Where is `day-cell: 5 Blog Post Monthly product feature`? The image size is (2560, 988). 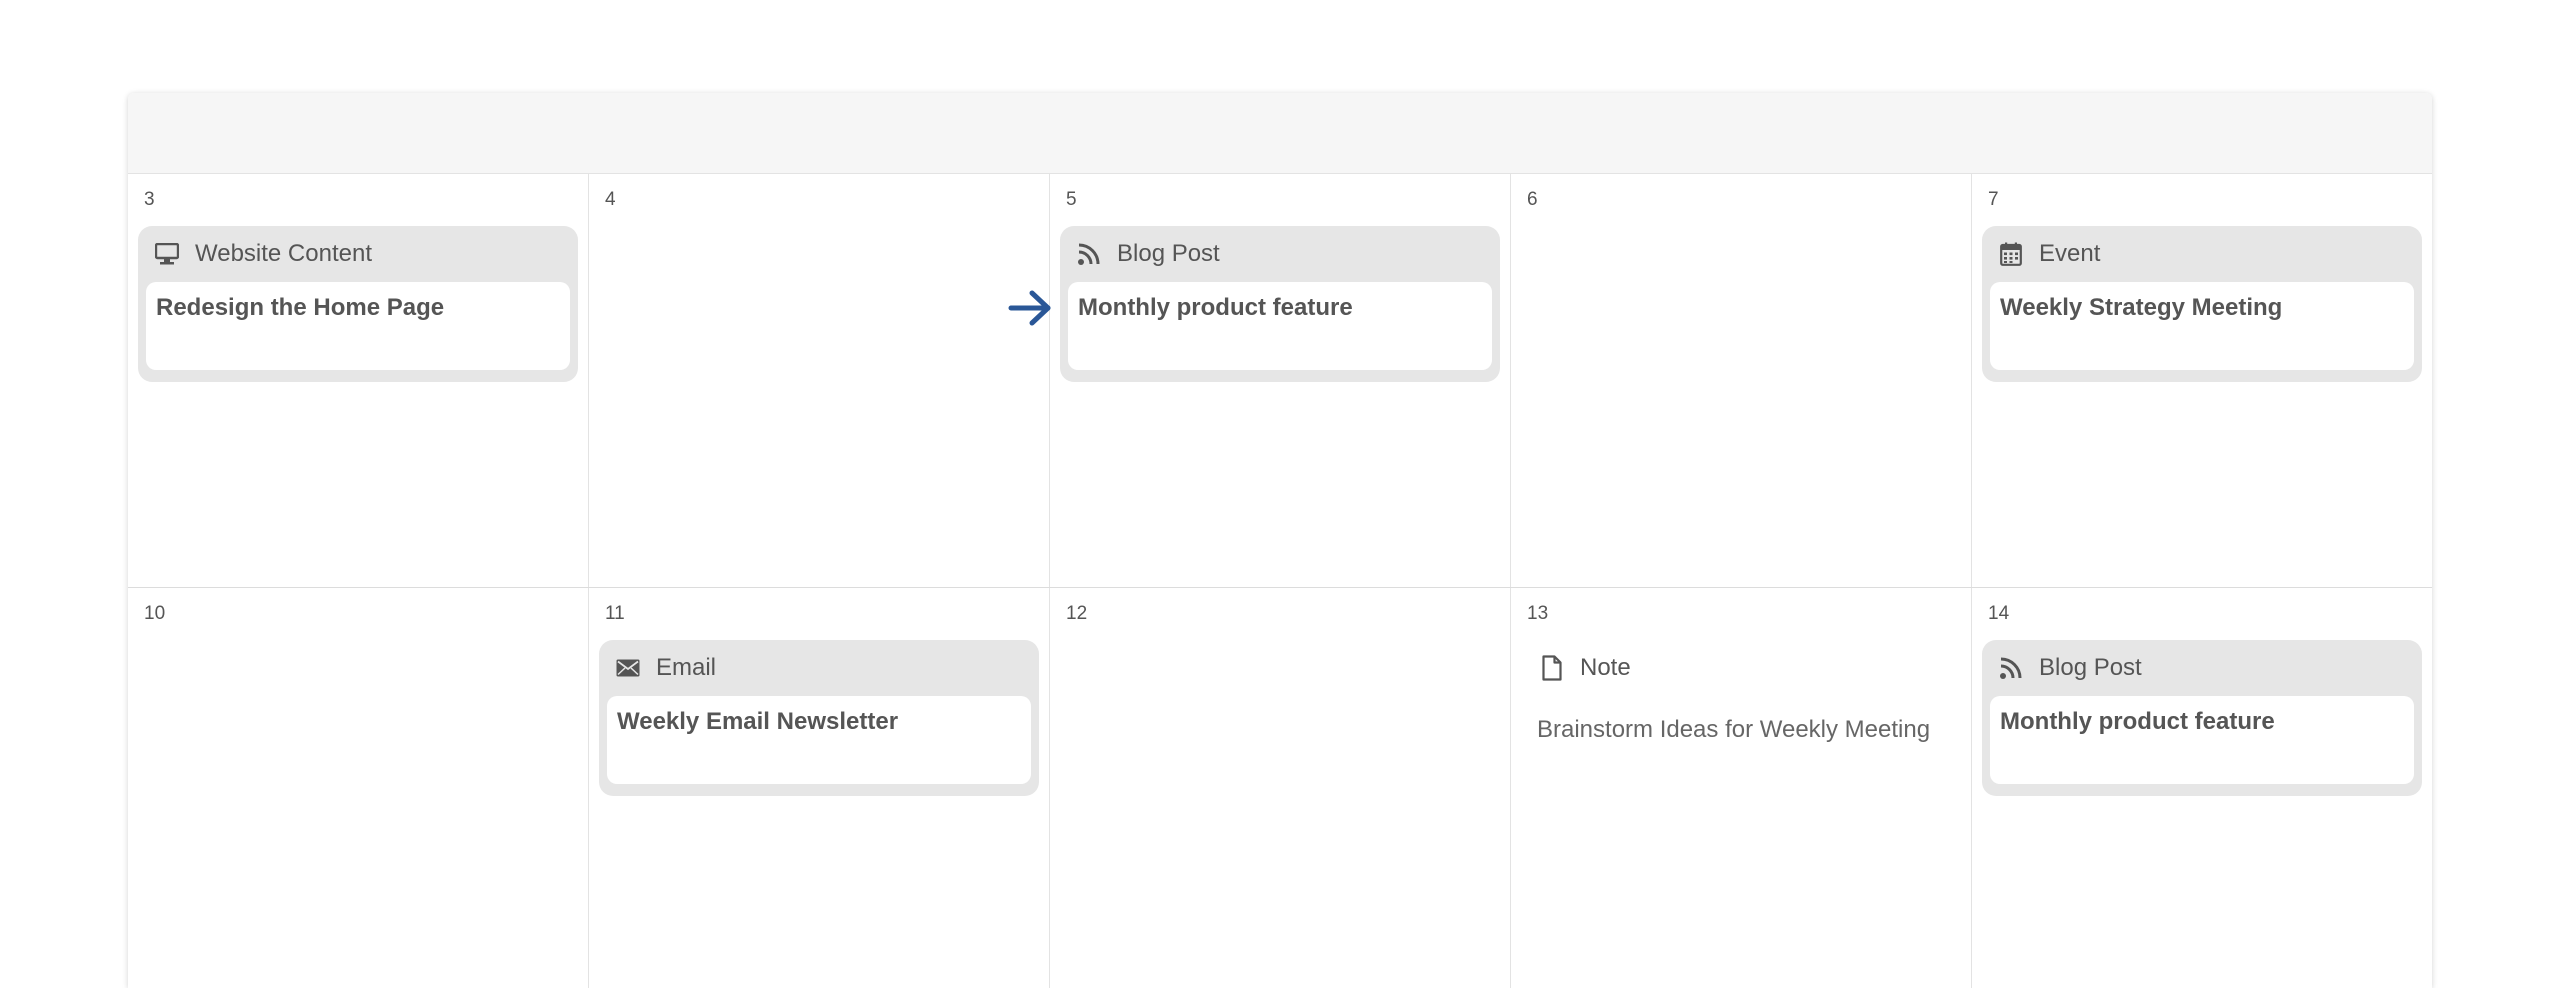
day-cell: 5 Blog Post Monthly product feature is located at coordinates (1259, 380).